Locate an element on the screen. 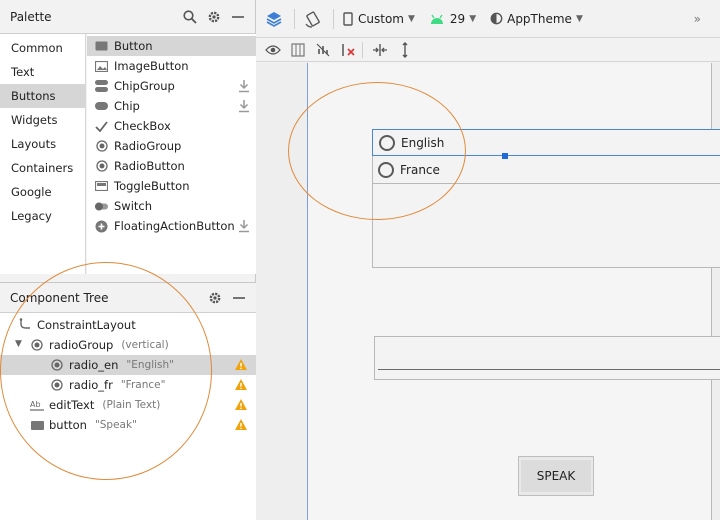 The height and width of the screenshot is (520, 720). palette-category-containers: Containers is located at coordinates (42, 168).